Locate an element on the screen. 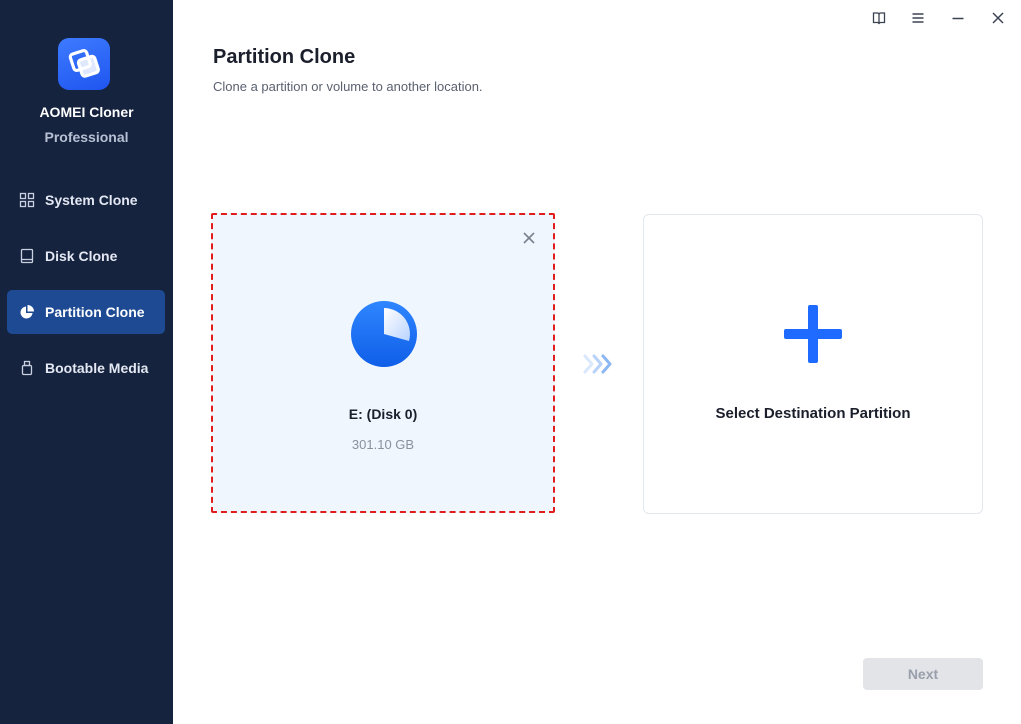 The image size is (1021, 724). usb-drive-icon is located at coordinates (27, 368).